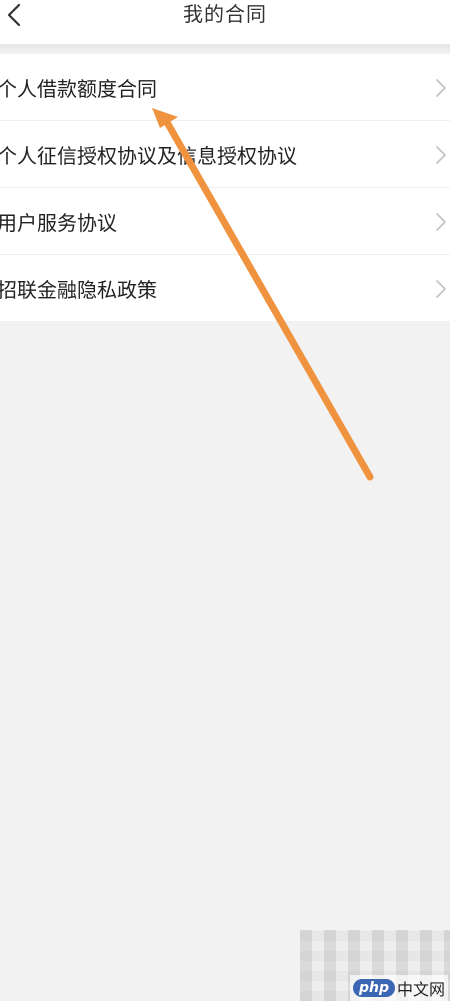  What do you see at coordinates (225, 87) in the screenshot?
I see `contract-item-loan-credit: 个人借款额度合同` at bounding box center [225, 87].